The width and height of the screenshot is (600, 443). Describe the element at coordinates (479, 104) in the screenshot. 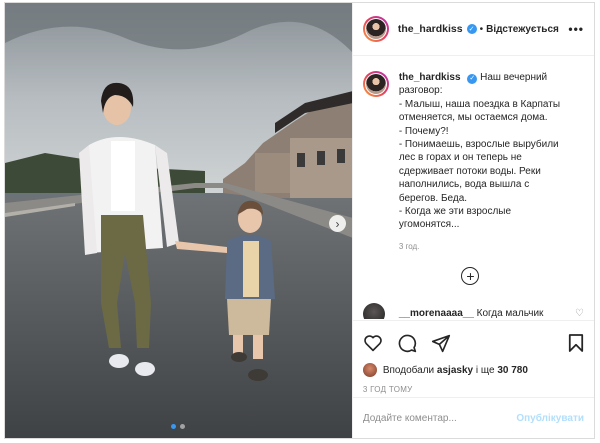

I see `caption-line: - Малыш, наша поездка в Карпаты` at that location.